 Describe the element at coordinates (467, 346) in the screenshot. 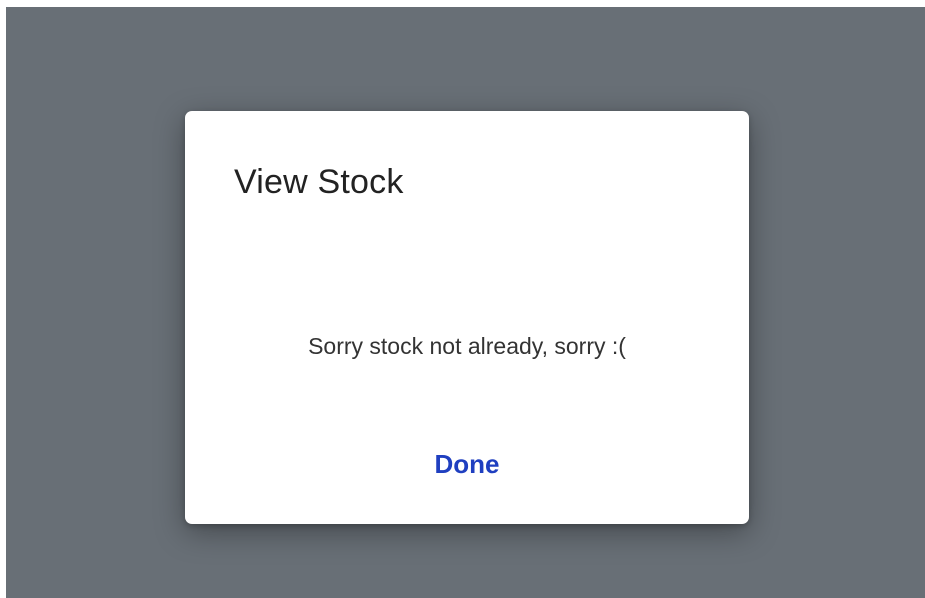

I see `dialog-message: Sorry stock not already, sorry :(` at that location.